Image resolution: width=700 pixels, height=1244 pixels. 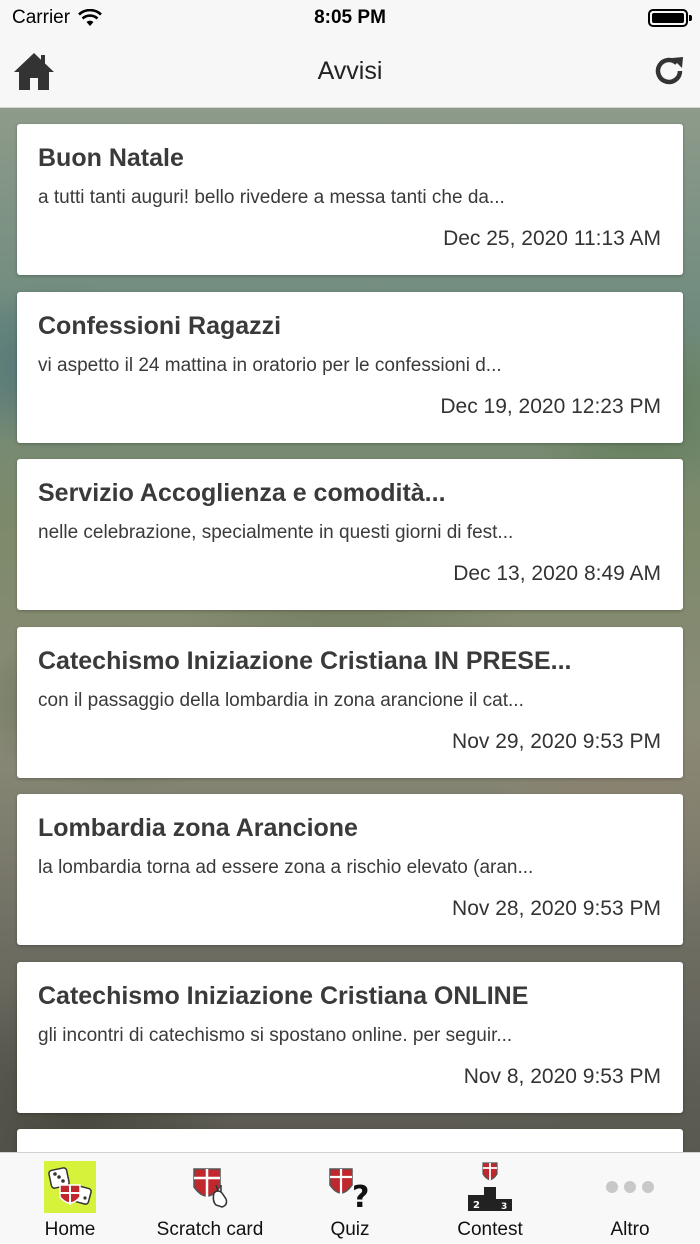 I want to click on notice-title: Catechismo Iniziazione Cristiana ONLINE, so click(x=283, y=996).